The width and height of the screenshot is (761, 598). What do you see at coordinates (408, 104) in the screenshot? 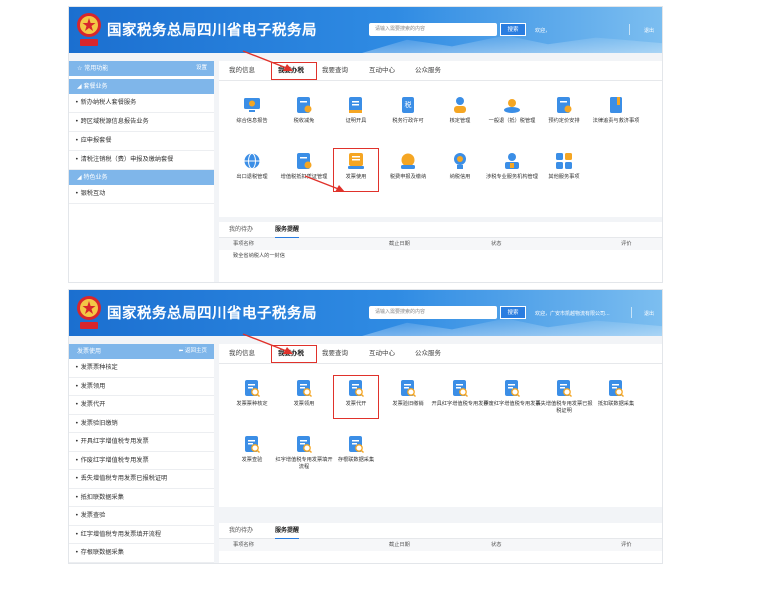
I see `svg-text: 税` at bounding box center [408, 104].